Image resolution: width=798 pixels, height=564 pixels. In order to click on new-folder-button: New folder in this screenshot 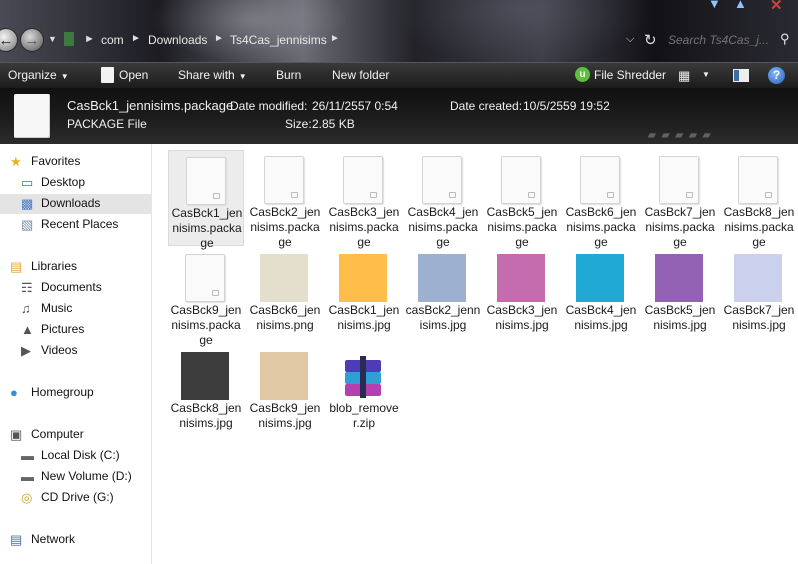, I will do `click(360, 75)`.